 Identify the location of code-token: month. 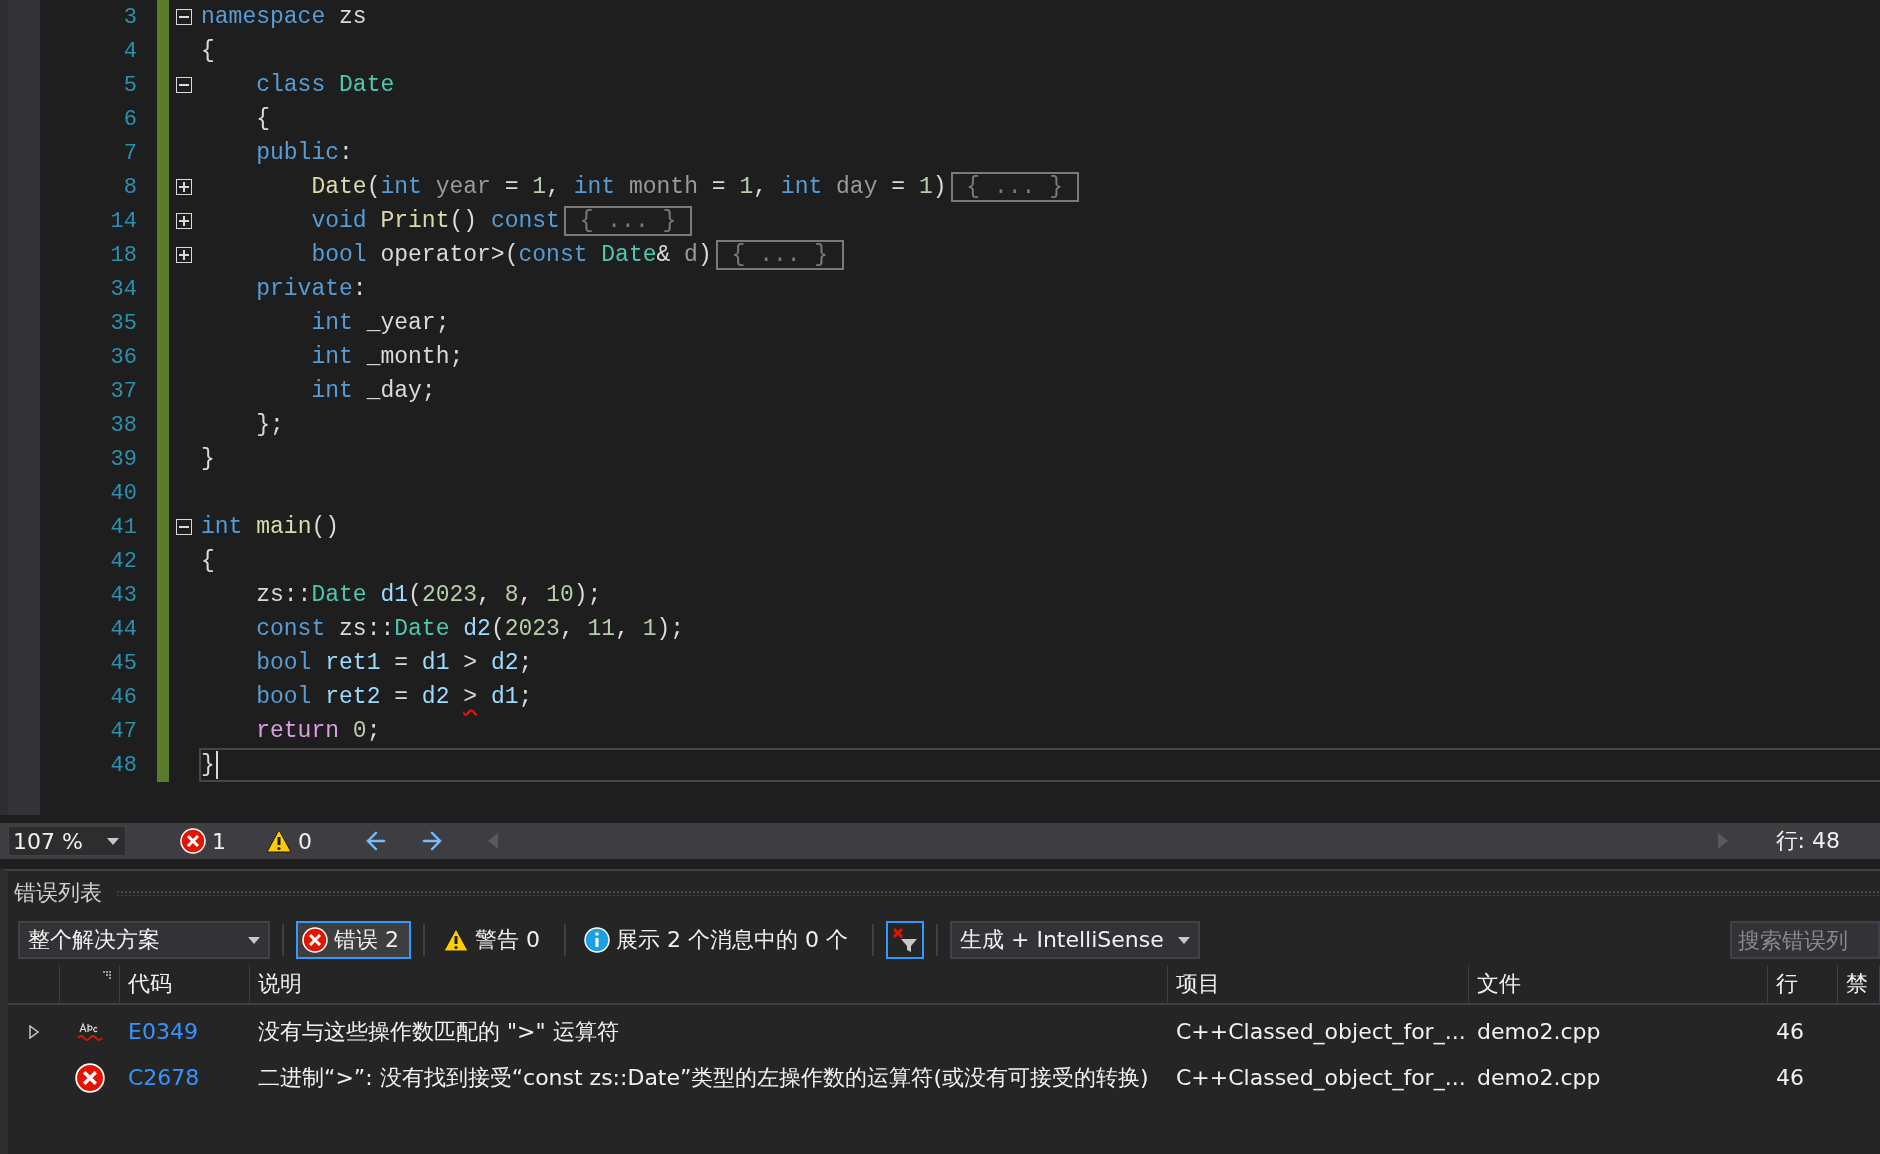
(662, 187).